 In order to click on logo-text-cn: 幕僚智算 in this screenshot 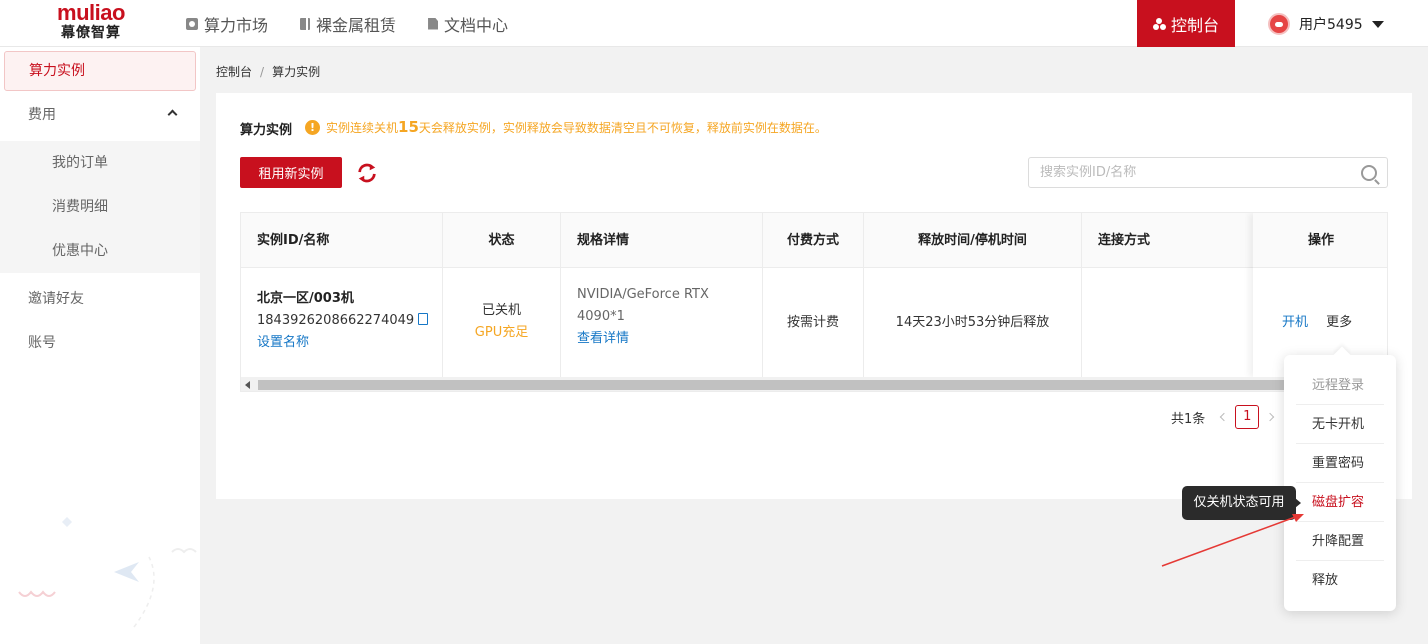, I will do `click(91, 33)`.